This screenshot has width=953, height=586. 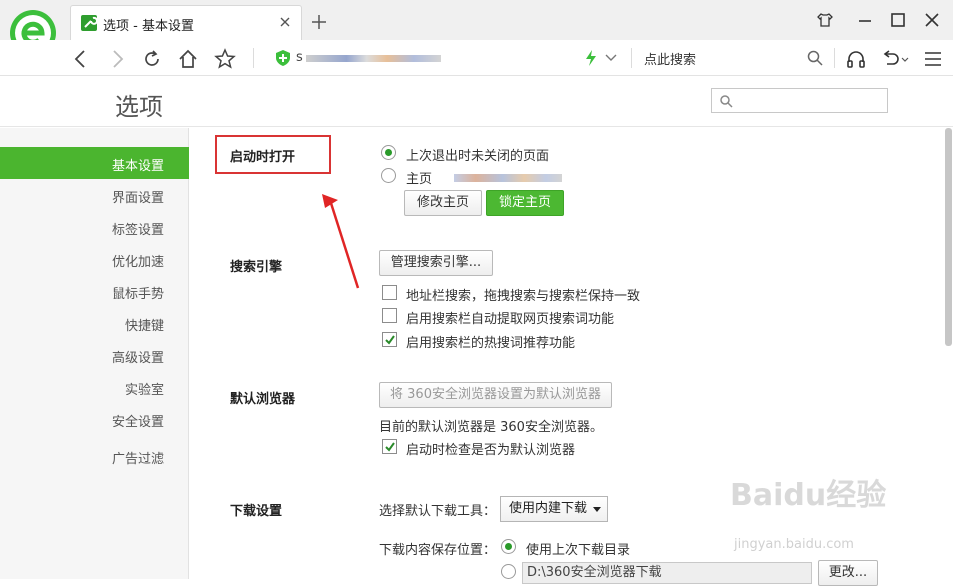 I want to click on speed-mode-icon, so click(x=591, y=58).